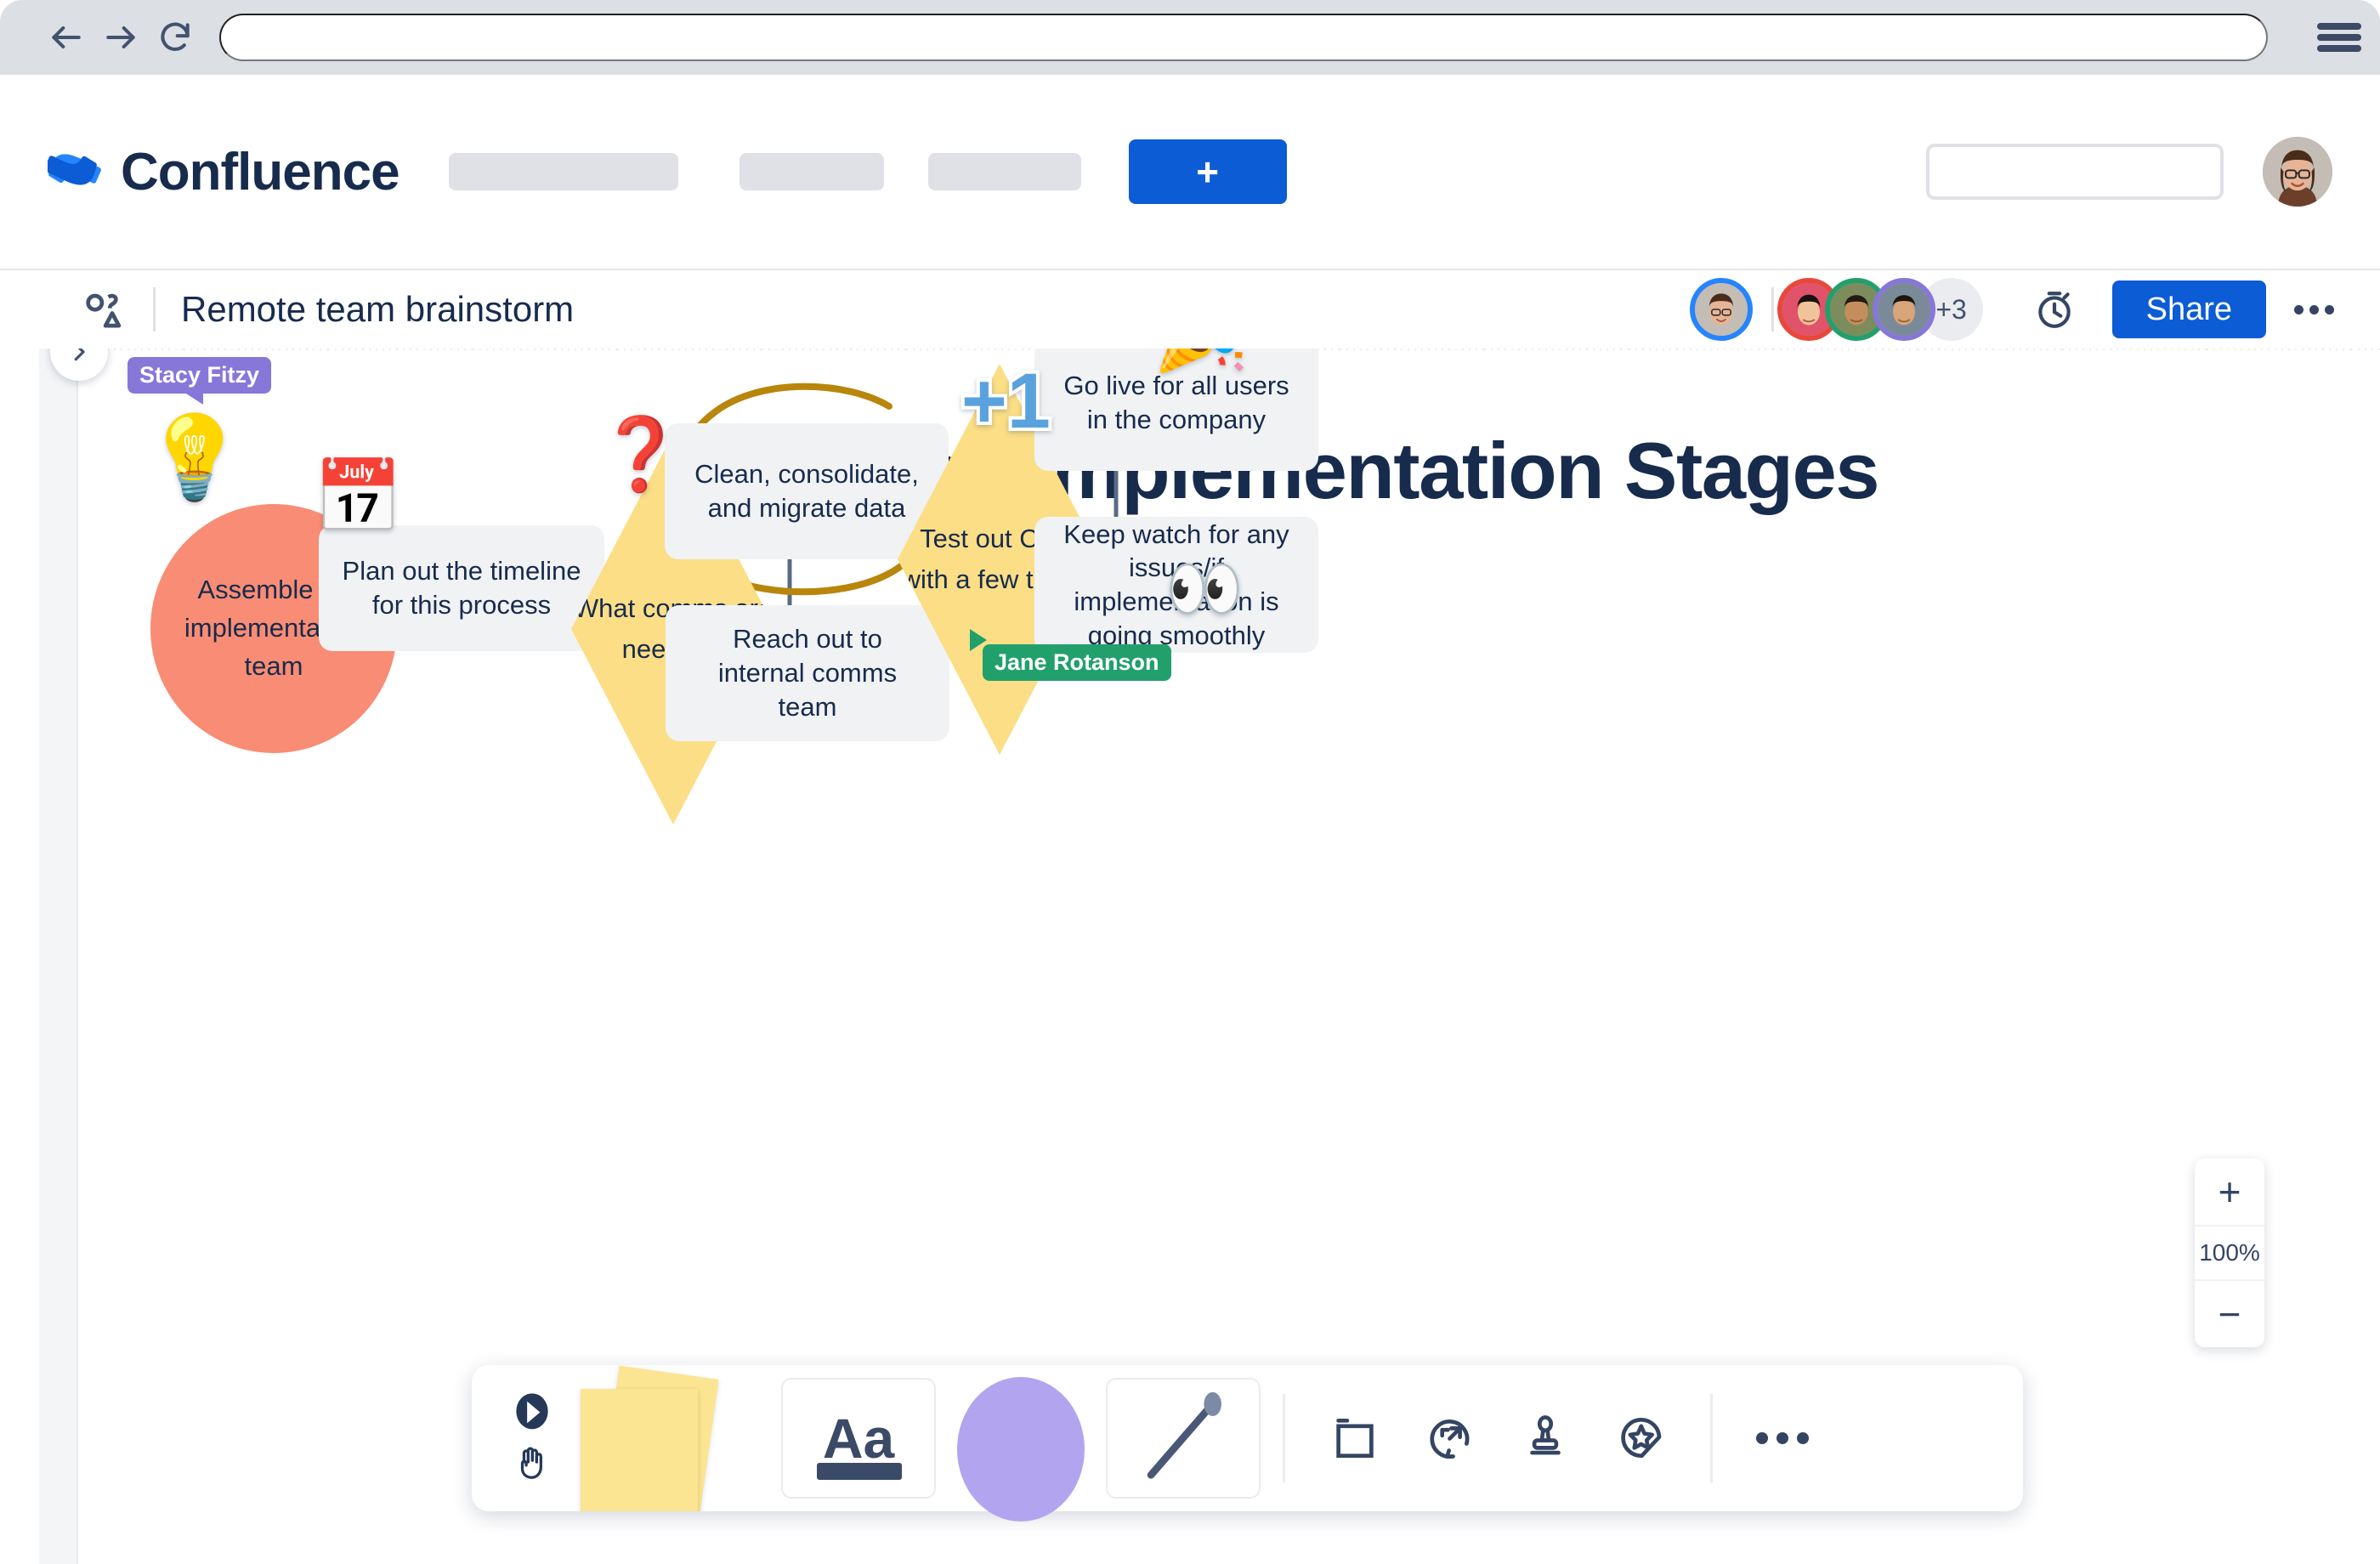  I want to click on browser-chrome, so click(1190, 37).